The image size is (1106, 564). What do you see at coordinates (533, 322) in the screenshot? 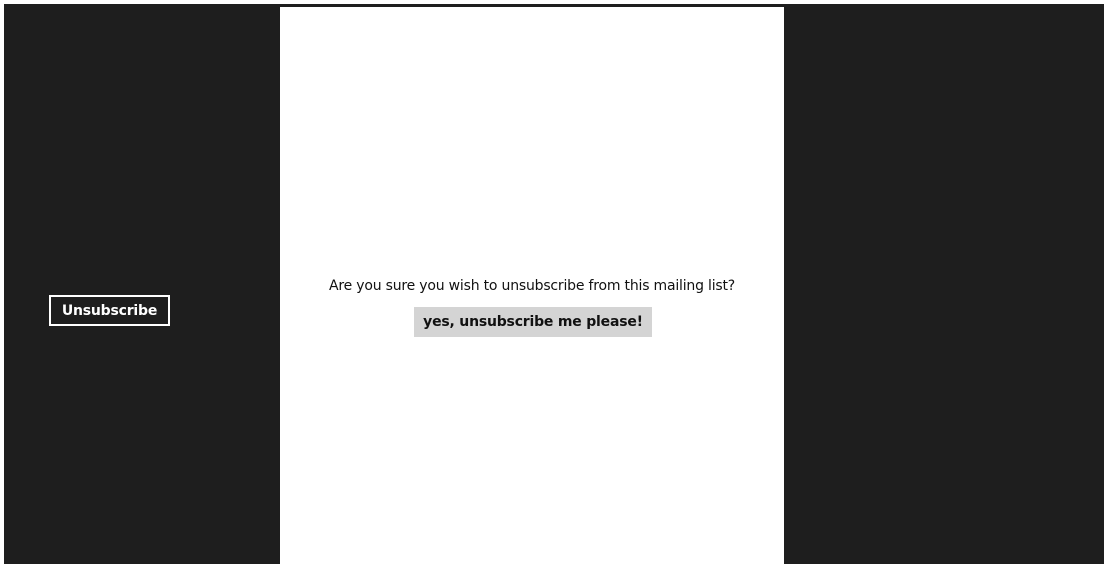
I see `confirm-unsubscribe-button: yes, unsubscribe me please!` at bounding box center [533, 322].